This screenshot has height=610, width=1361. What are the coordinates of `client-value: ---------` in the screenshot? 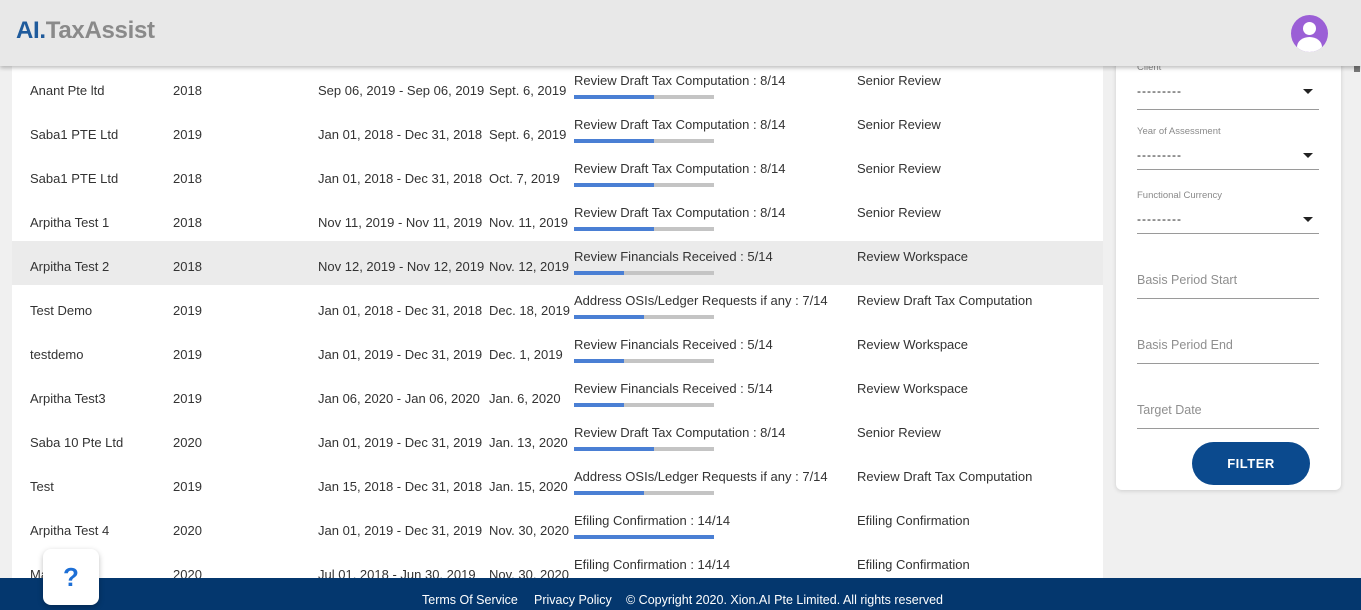 It's located at (1159, 91).